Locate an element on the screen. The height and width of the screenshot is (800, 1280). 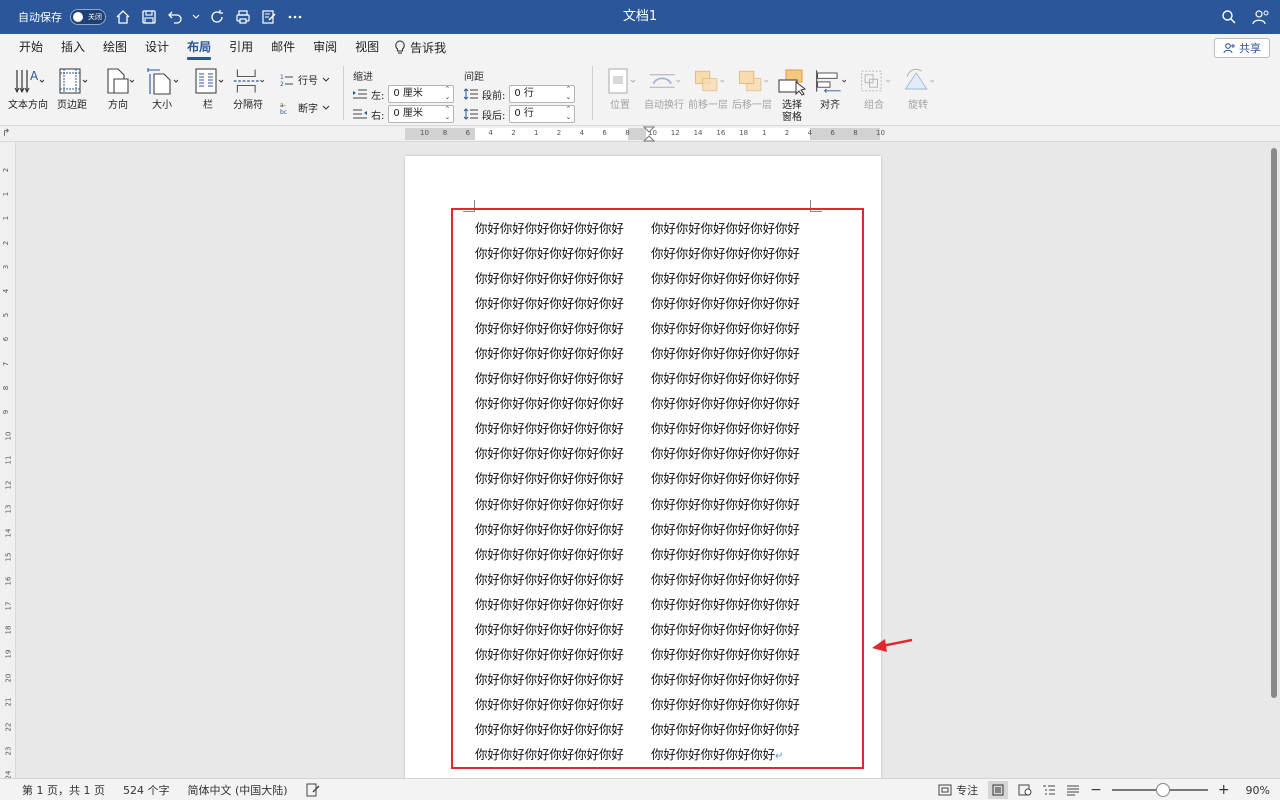
tab-references: 引用 is located at coordinates (241, 47).